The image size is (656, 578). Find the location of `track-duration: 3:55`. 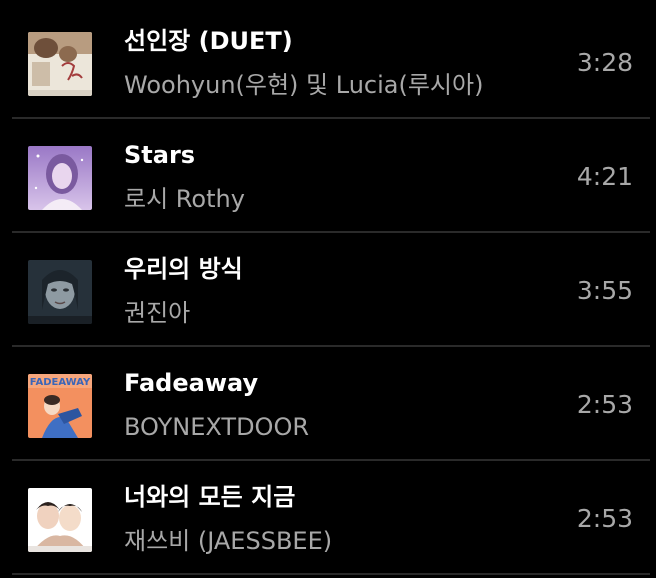

track-duration: 3:55 is located at coordinates (604, 290).